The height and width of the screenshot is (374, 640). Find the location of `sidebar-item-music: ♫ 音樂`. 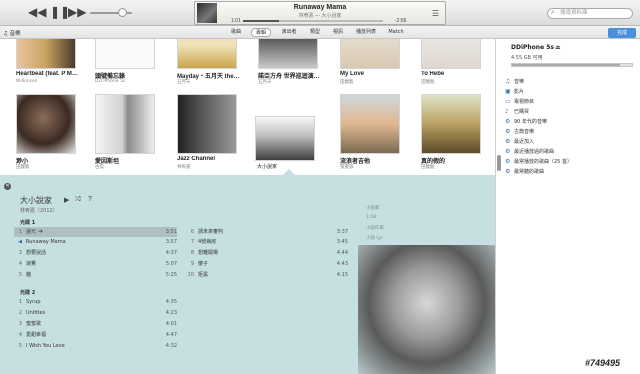

sidebar-item-music: ♫ 音樂 is located at coordinates (514, 82).